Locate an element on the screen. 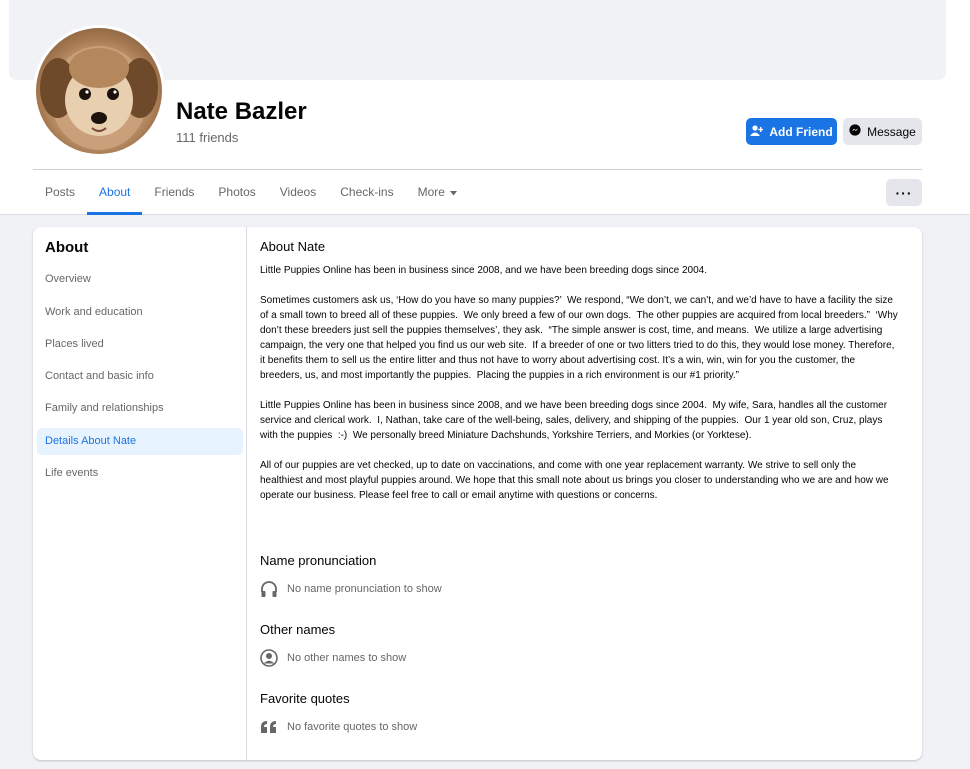  tab-videos: Videos is located at coordinates (298, 192).